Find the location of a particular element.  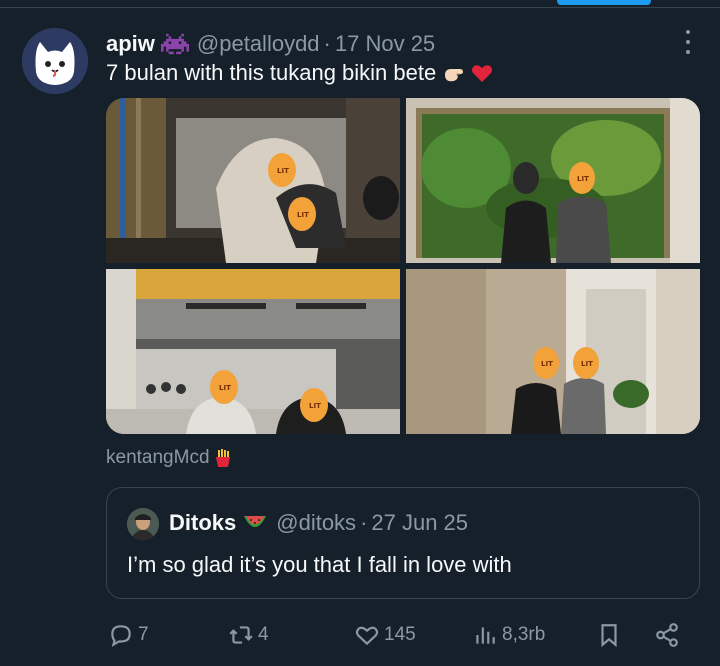

share-button is located at coordinates (667, 635).